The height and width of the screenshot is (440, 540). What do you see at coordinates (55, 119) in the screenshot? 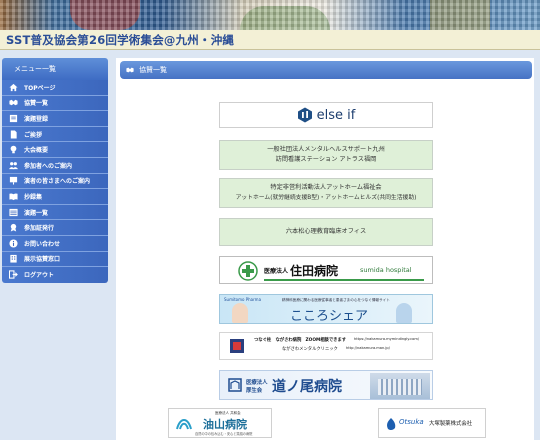
I see `sidebar-item-abstract-registration: 演題登録` at bounding box center [55, 119].